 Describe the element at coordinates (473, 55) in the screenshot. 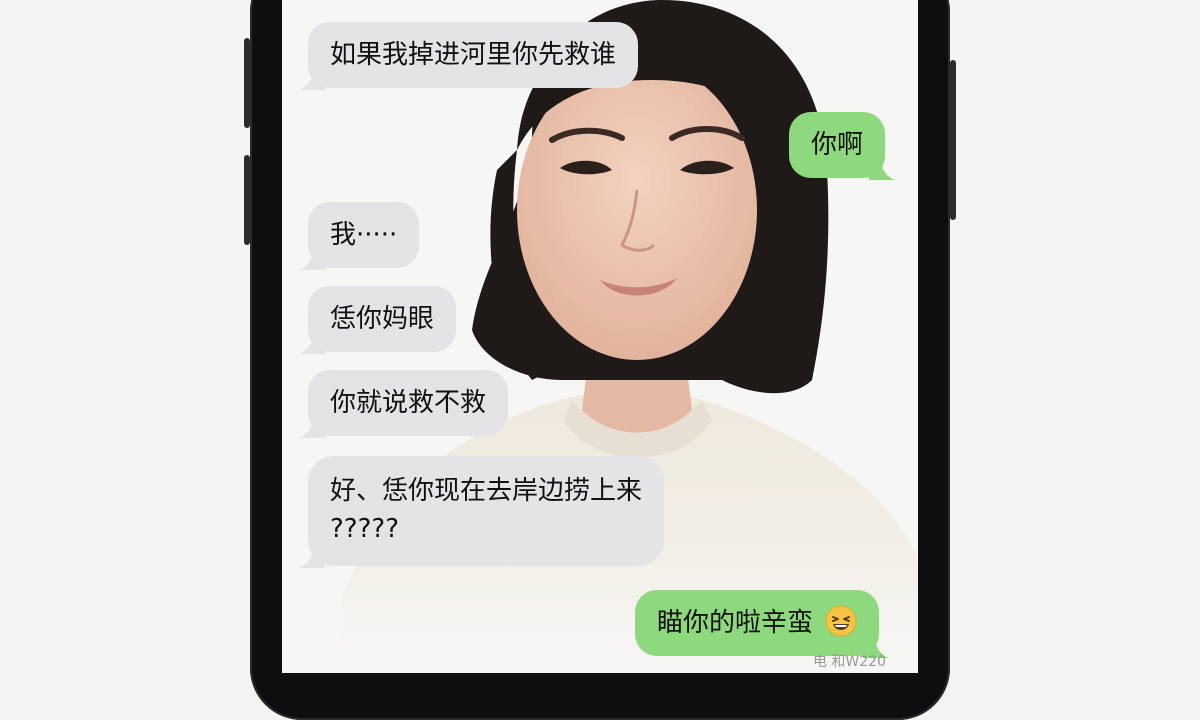

I see `message-text: 如果我掉进河里你先救谁` at that location.